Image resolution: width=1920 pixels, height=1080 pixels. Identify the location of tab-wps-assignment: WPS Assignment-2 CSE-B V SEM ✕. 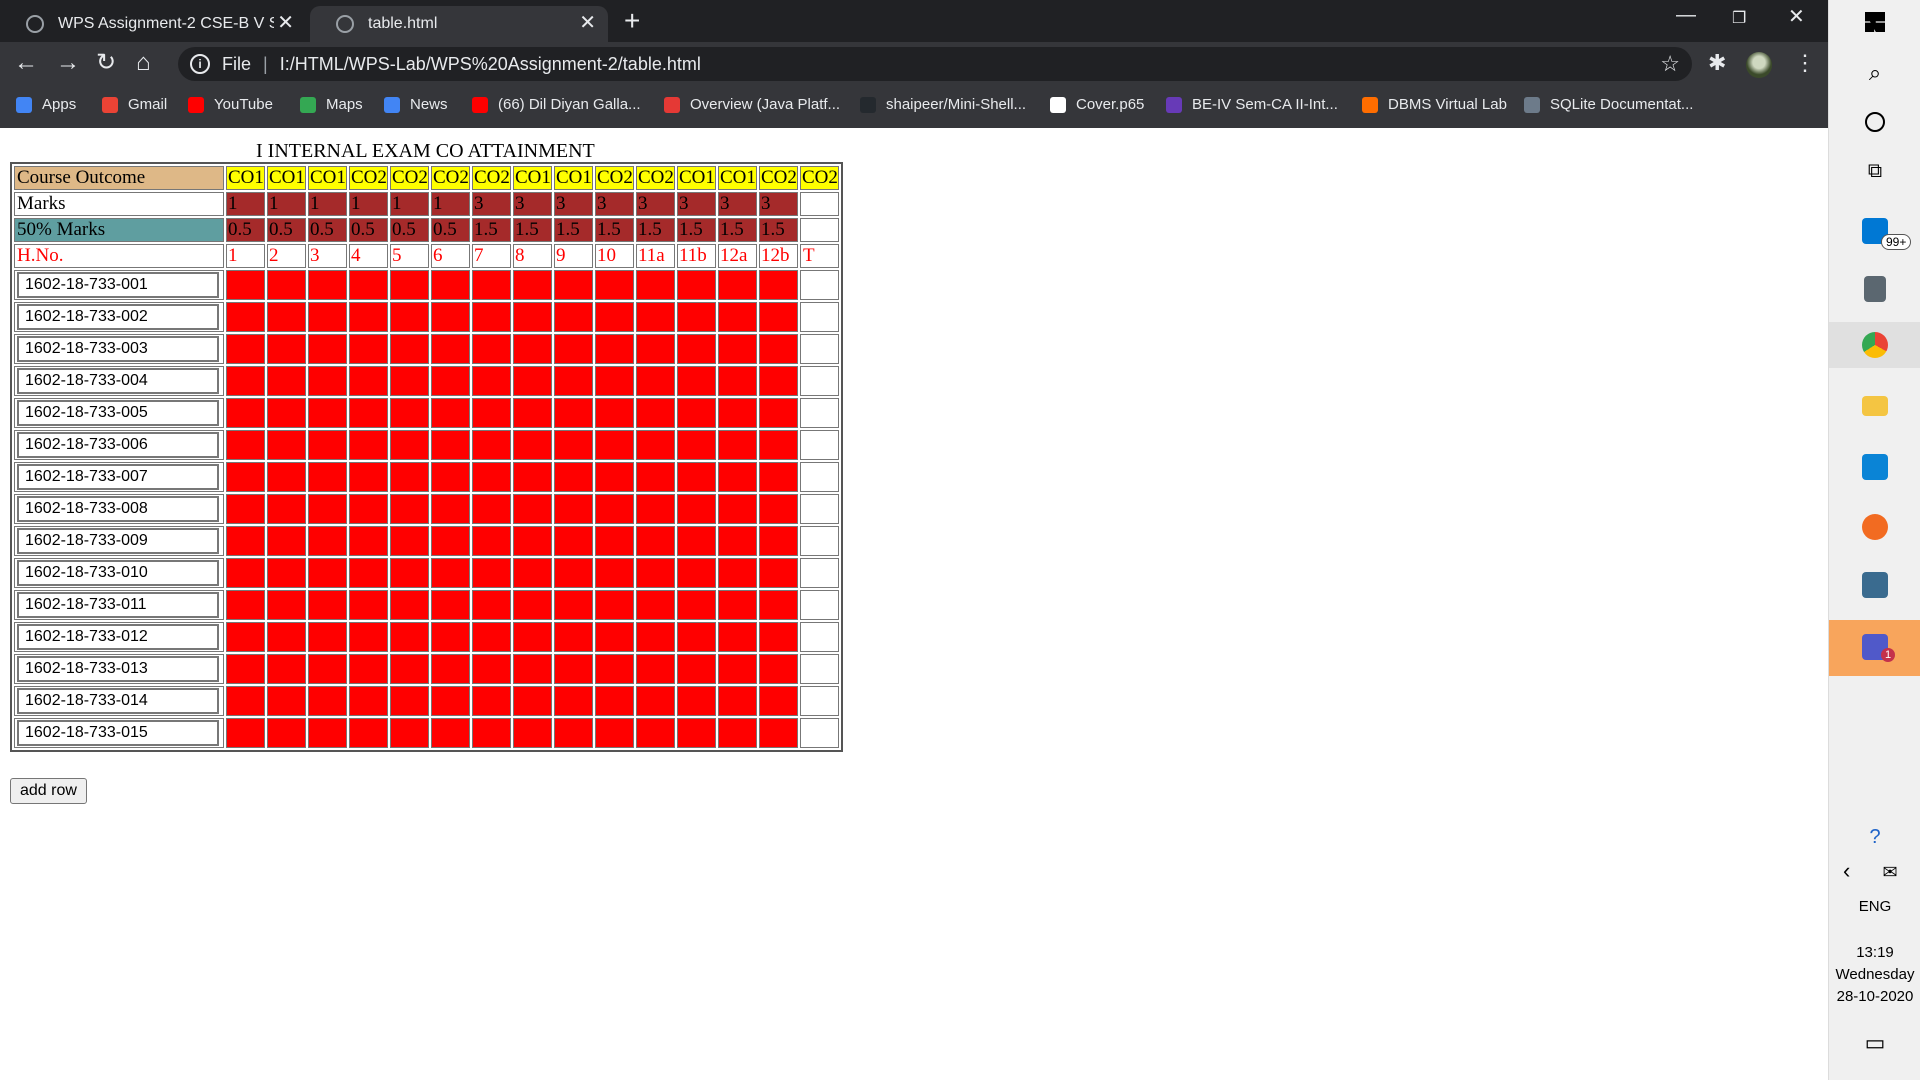
(153, 24).